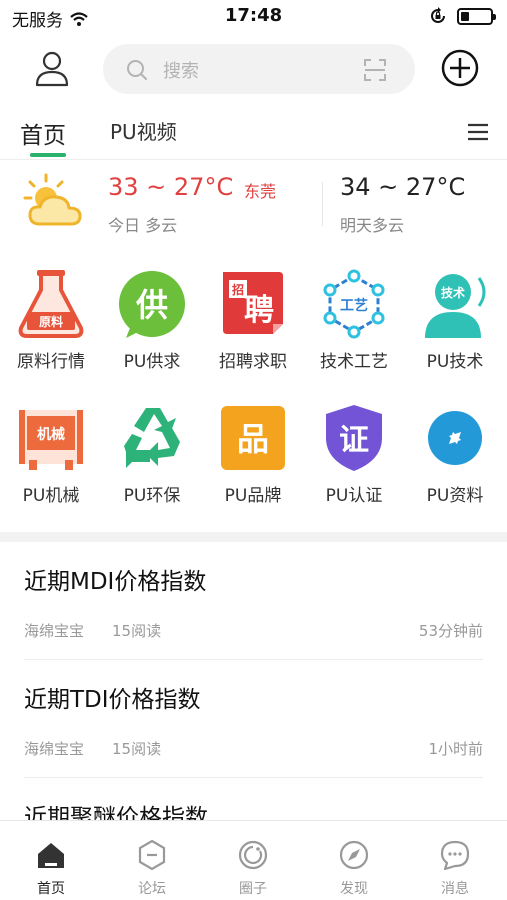  I want to click on weather-divider, so click(322, 204).